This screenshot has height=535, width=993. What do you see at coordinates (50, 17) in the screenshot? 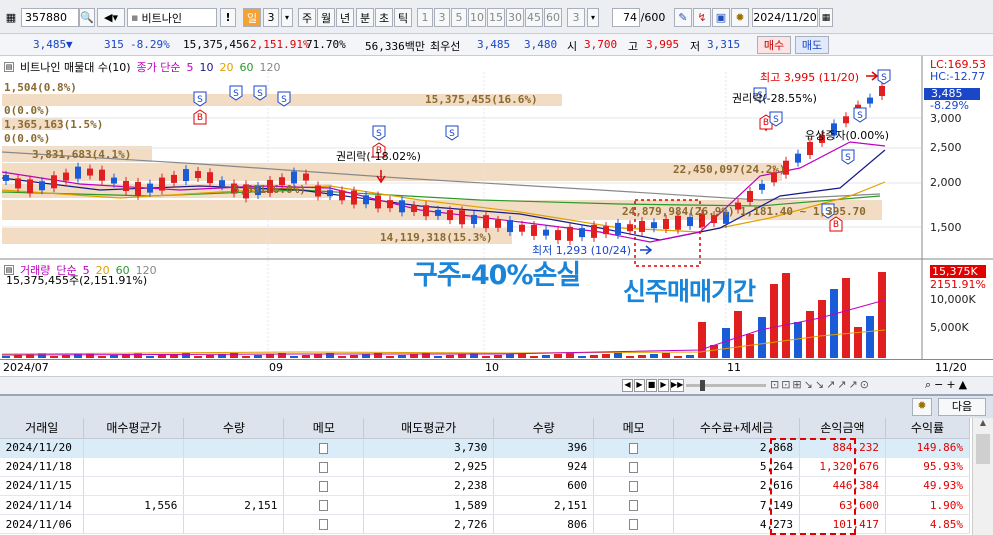
I see `stock-code-input: 357880` at bounding box center [50, 17].